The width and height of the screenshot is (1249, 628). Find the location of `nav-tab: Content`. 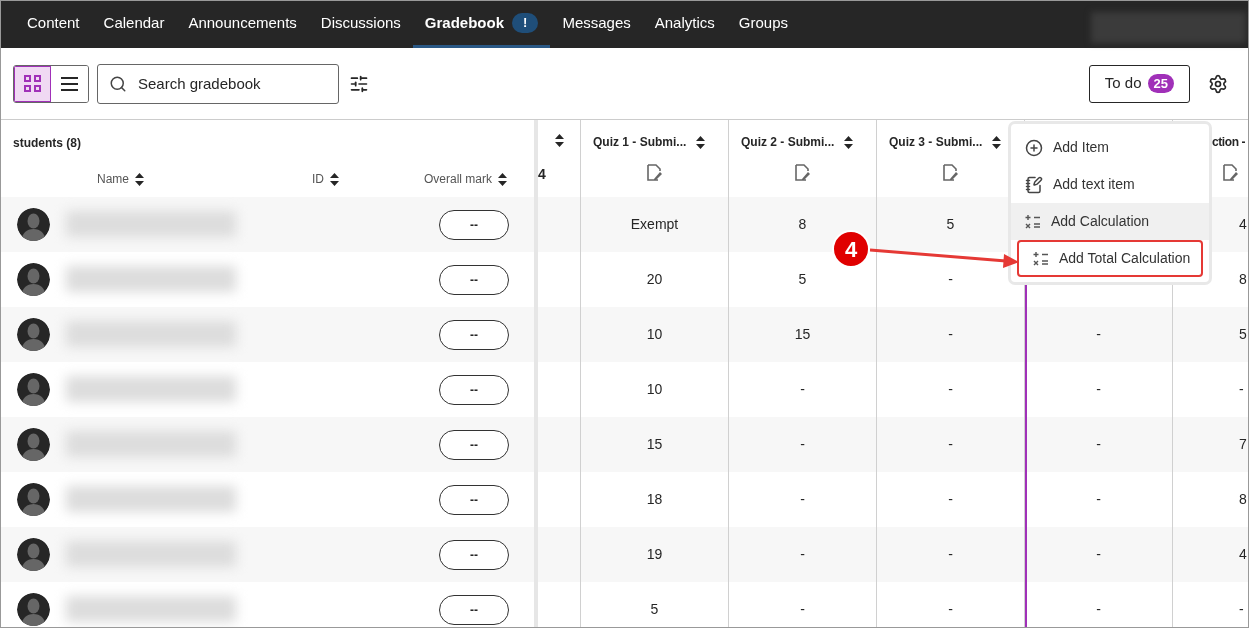

nav-tab: Content is located at coordinates (53, 24).